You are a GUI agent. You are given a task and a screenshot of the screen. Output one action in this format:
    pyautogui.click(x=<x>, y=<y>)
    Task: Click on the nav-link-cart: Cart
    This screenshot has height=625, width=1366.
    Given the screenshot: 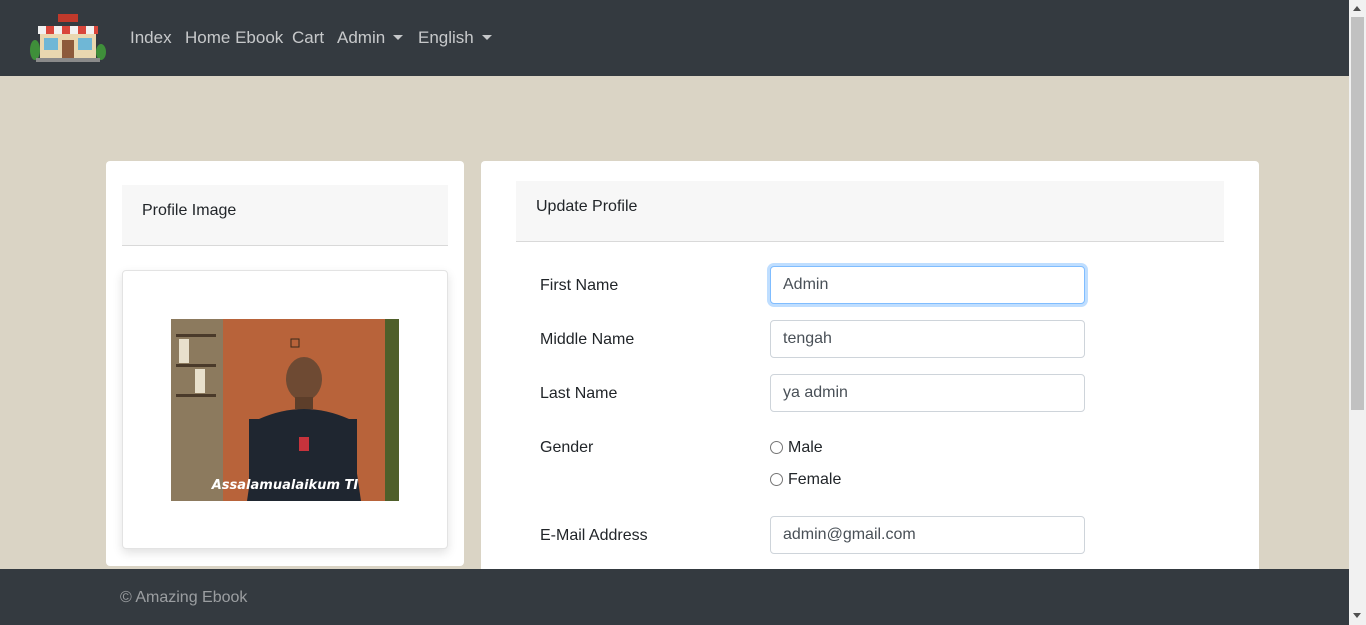 What is the action you would take?
    pyautogui.click(x=308, y=38)
    